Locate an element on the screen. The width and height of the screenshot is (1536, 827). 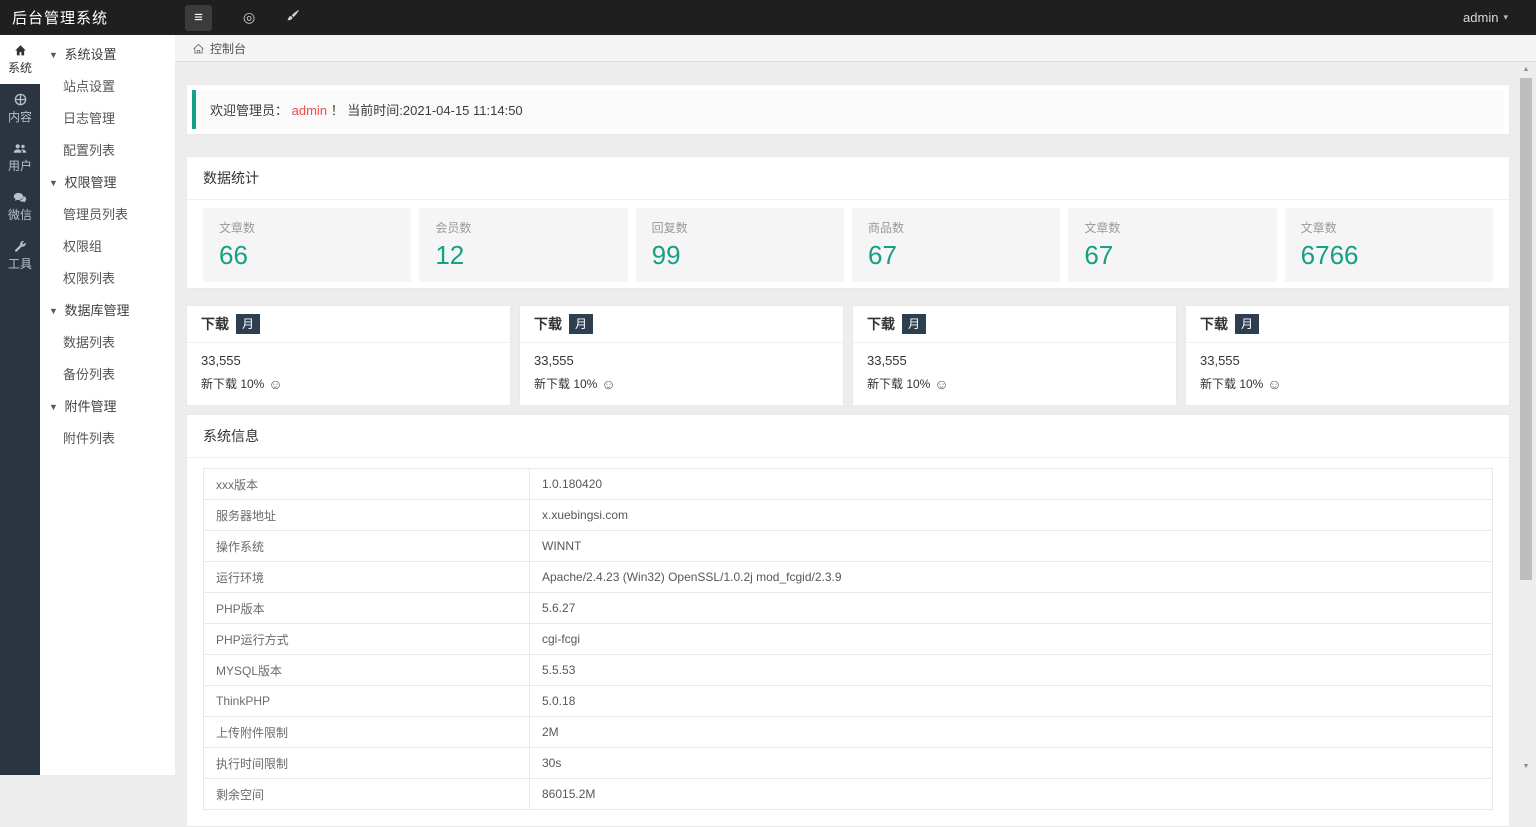
topbar: 后台管理系统 ≡ ◎ admin ▾ is located at coordinates (768, 17).